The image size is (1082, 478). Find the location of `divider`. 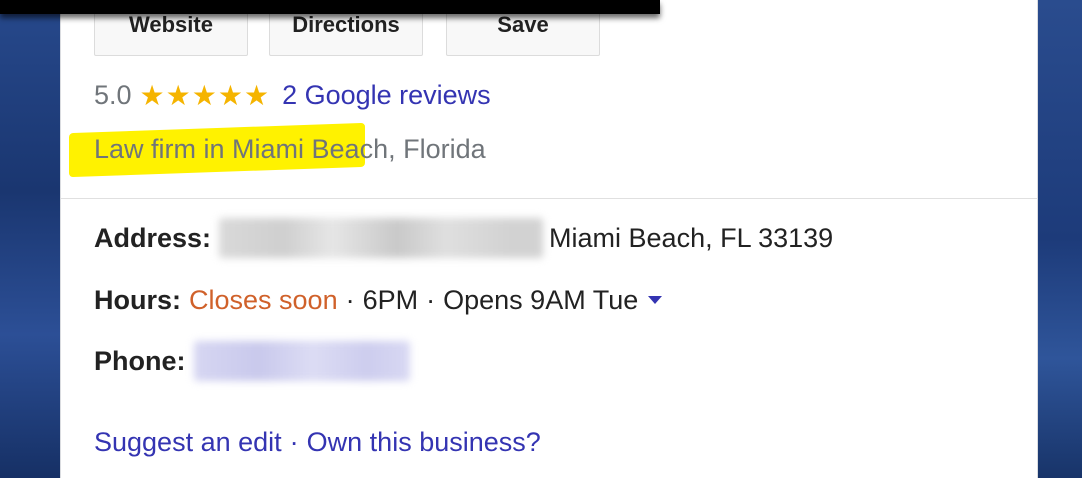

divider is located at coordinates (549, 198).